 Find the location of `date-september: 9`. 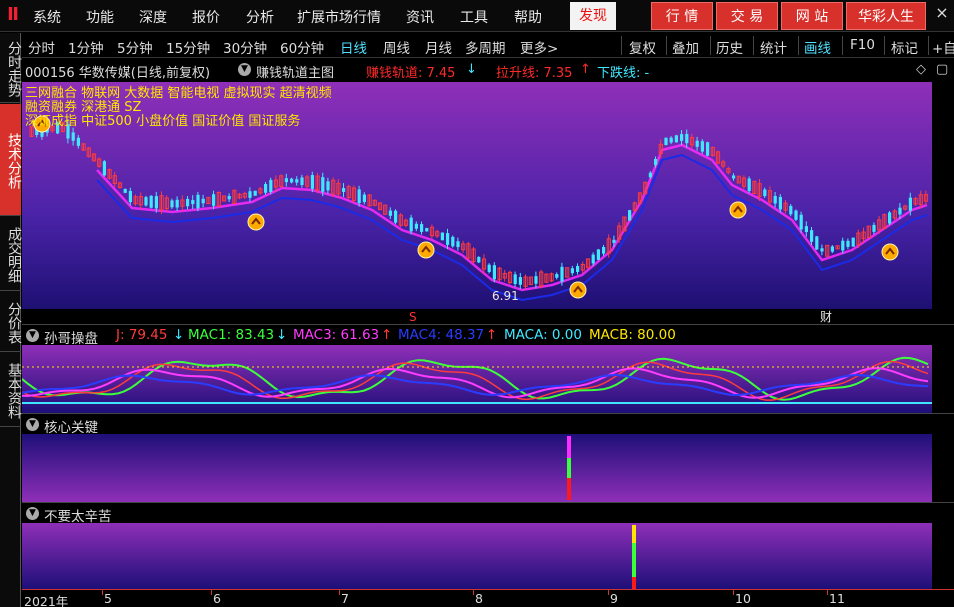

date-september: 9 is located at coordinates (614, 598).